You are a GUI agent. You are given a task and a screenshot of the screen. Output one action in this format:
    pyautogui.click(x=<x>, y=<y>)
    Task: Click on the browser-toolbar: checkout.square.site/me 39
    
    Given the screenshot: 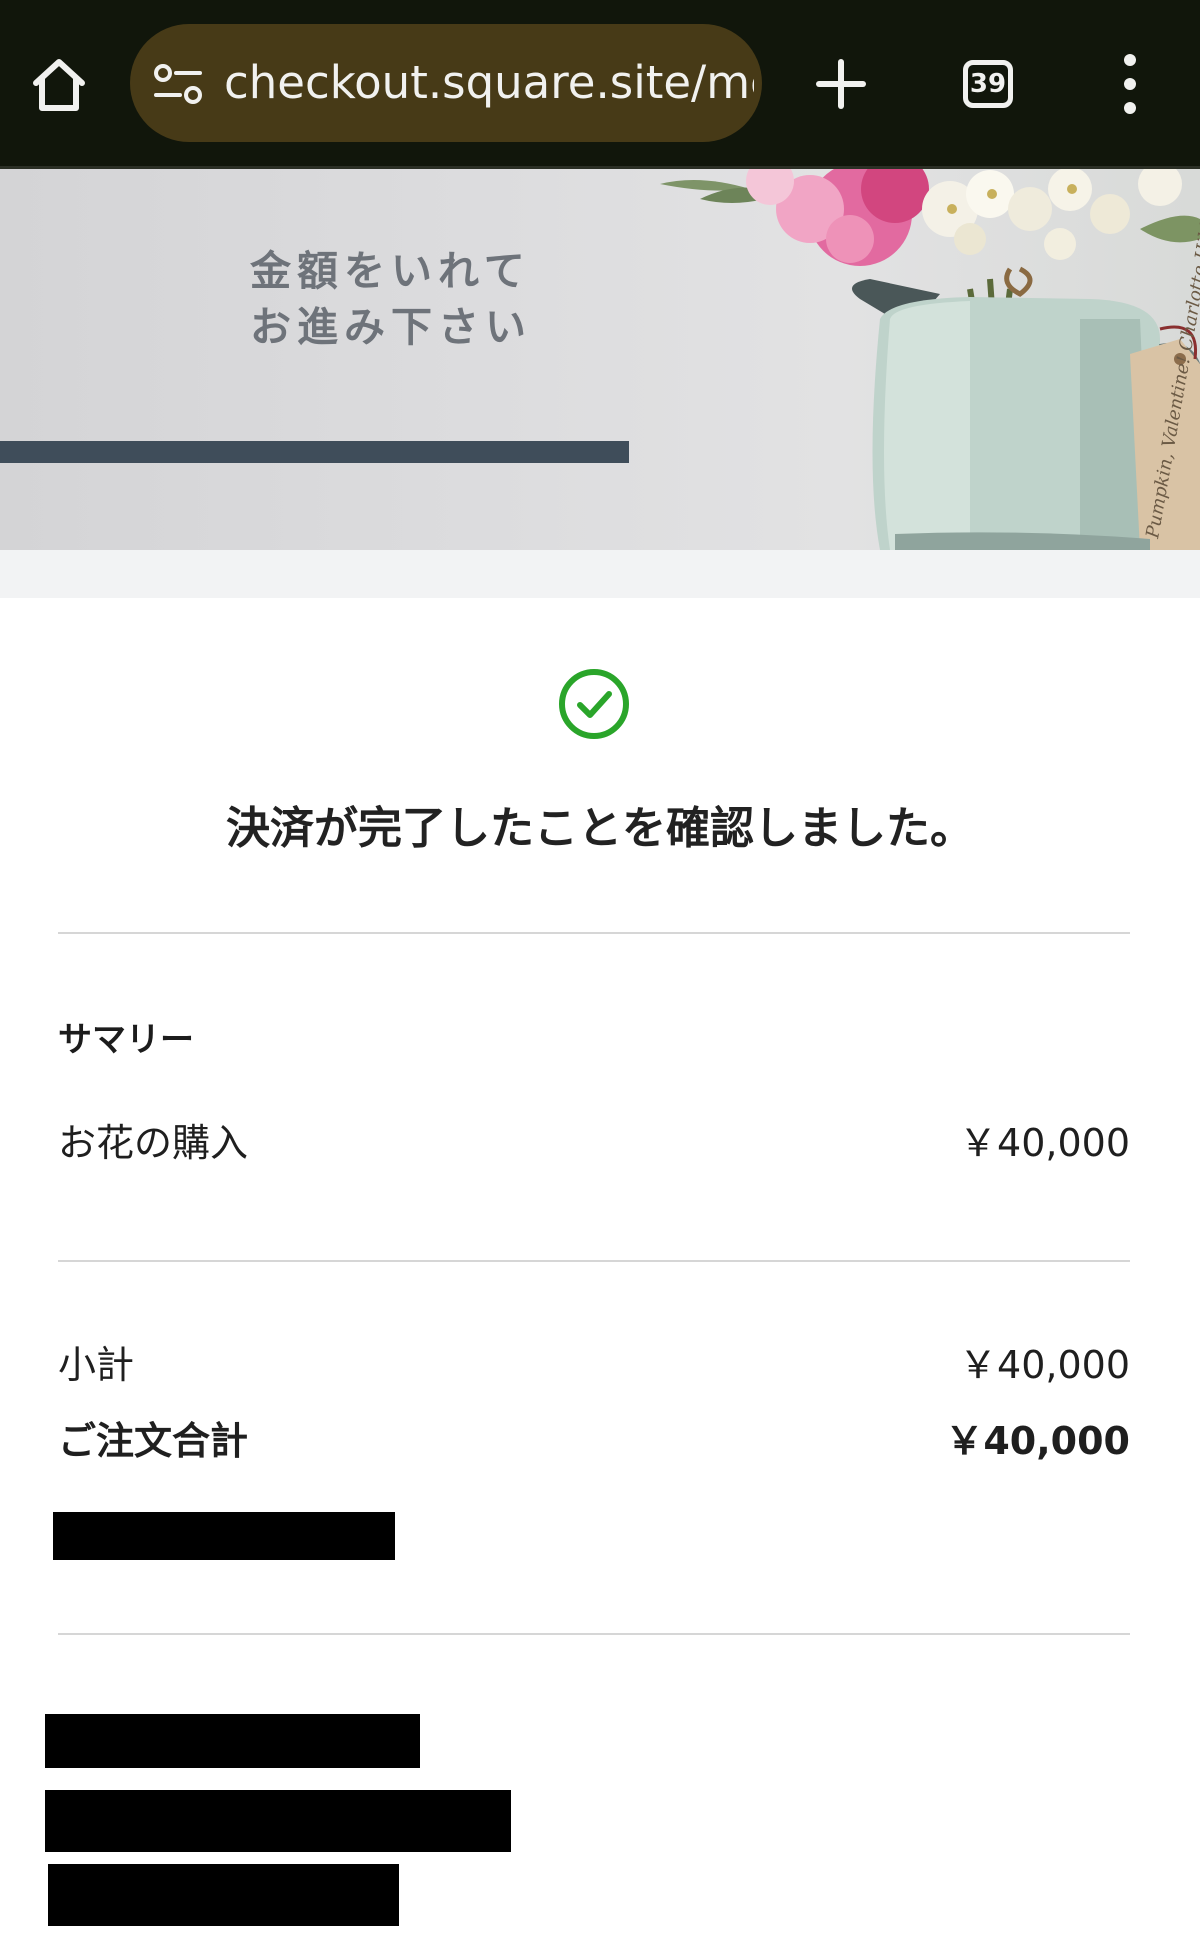 What is the action you would take?
    pyautogui.click(x=600, y=84)
    